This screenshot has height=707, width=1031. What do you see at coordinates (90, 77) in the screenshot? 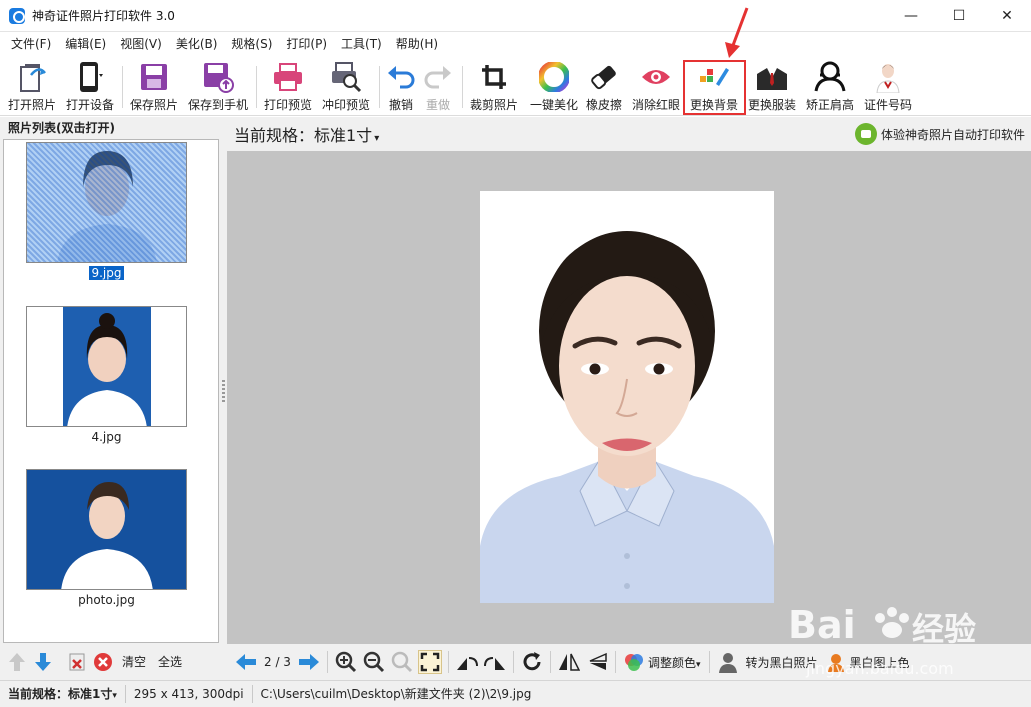
I see `phone-icon` at bounding box center [90, 77].